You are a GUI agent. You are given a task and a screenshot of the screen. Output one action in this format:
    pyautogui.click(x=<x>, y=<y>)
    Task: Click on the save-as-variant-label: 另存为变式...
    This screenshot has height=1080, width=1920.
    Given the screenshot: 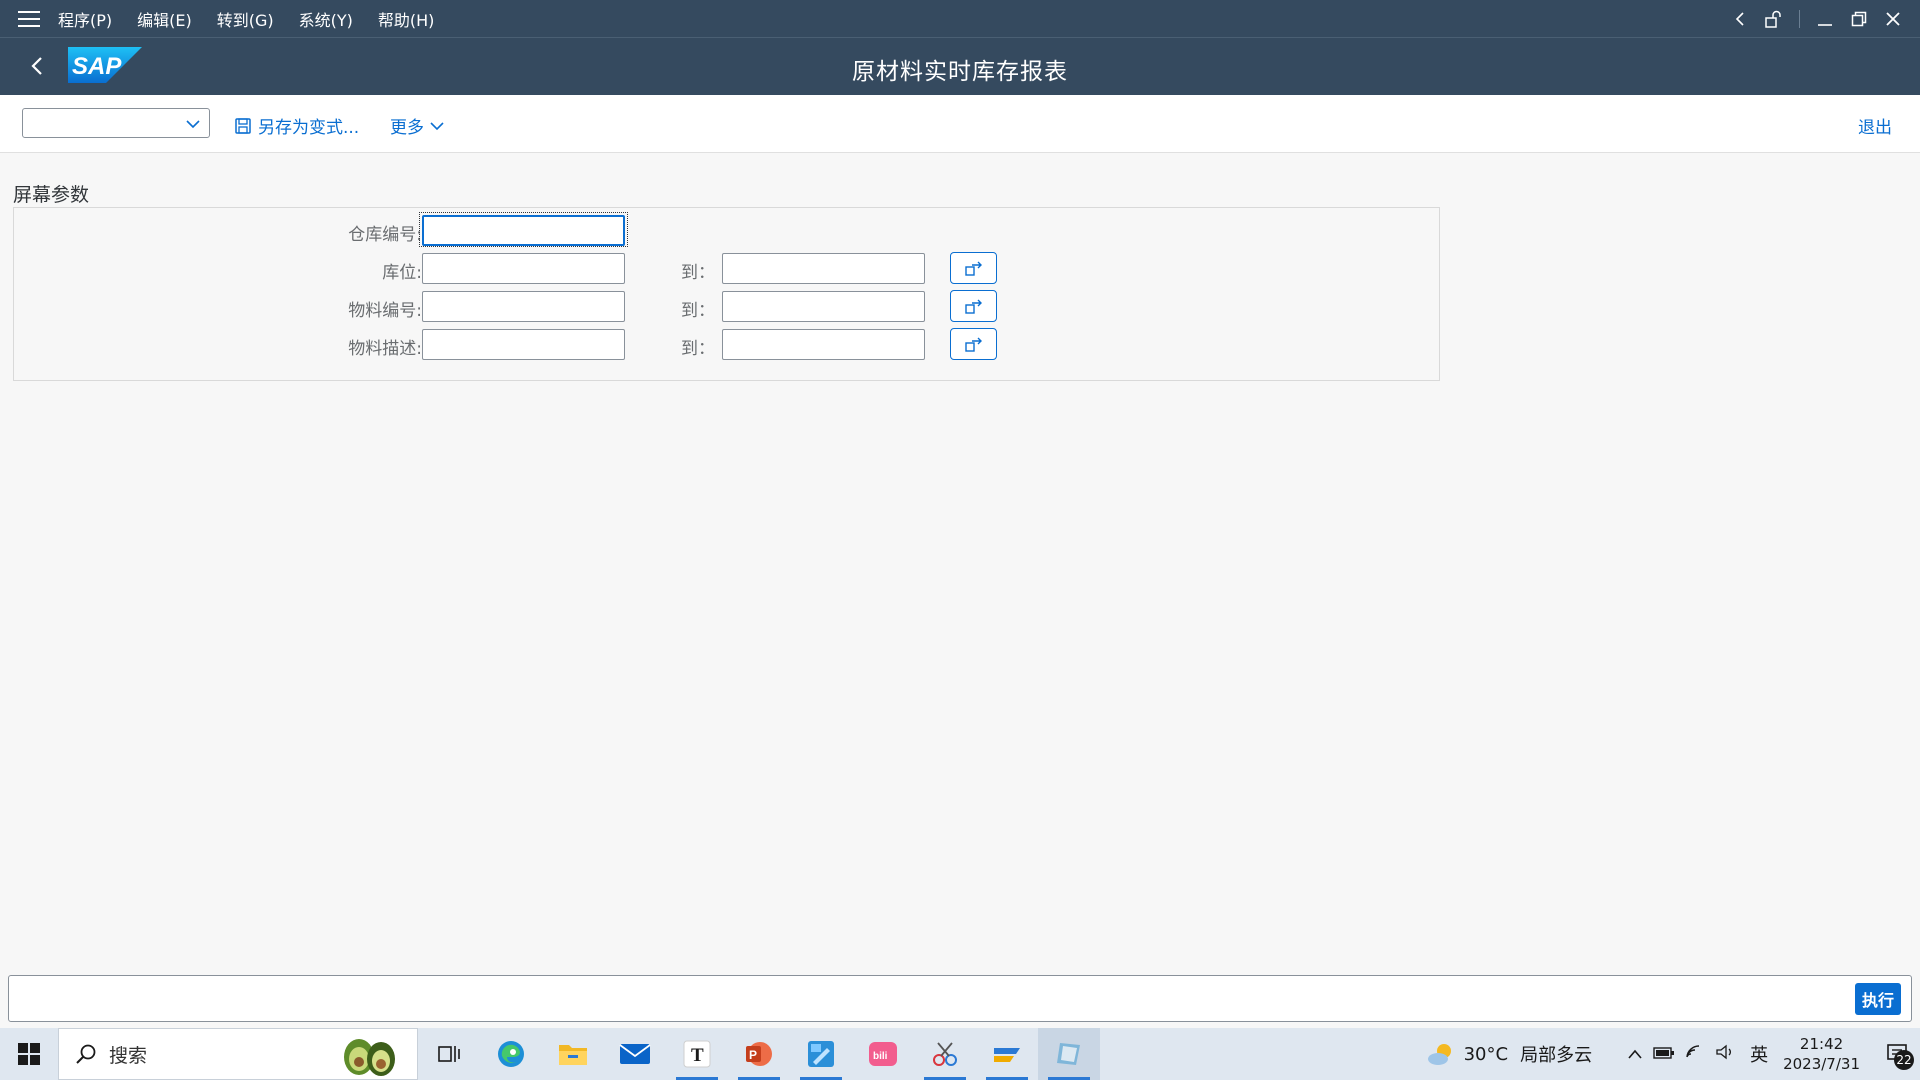 What is the action you would take?
    pyautogui.click(x=309, y=128)
    